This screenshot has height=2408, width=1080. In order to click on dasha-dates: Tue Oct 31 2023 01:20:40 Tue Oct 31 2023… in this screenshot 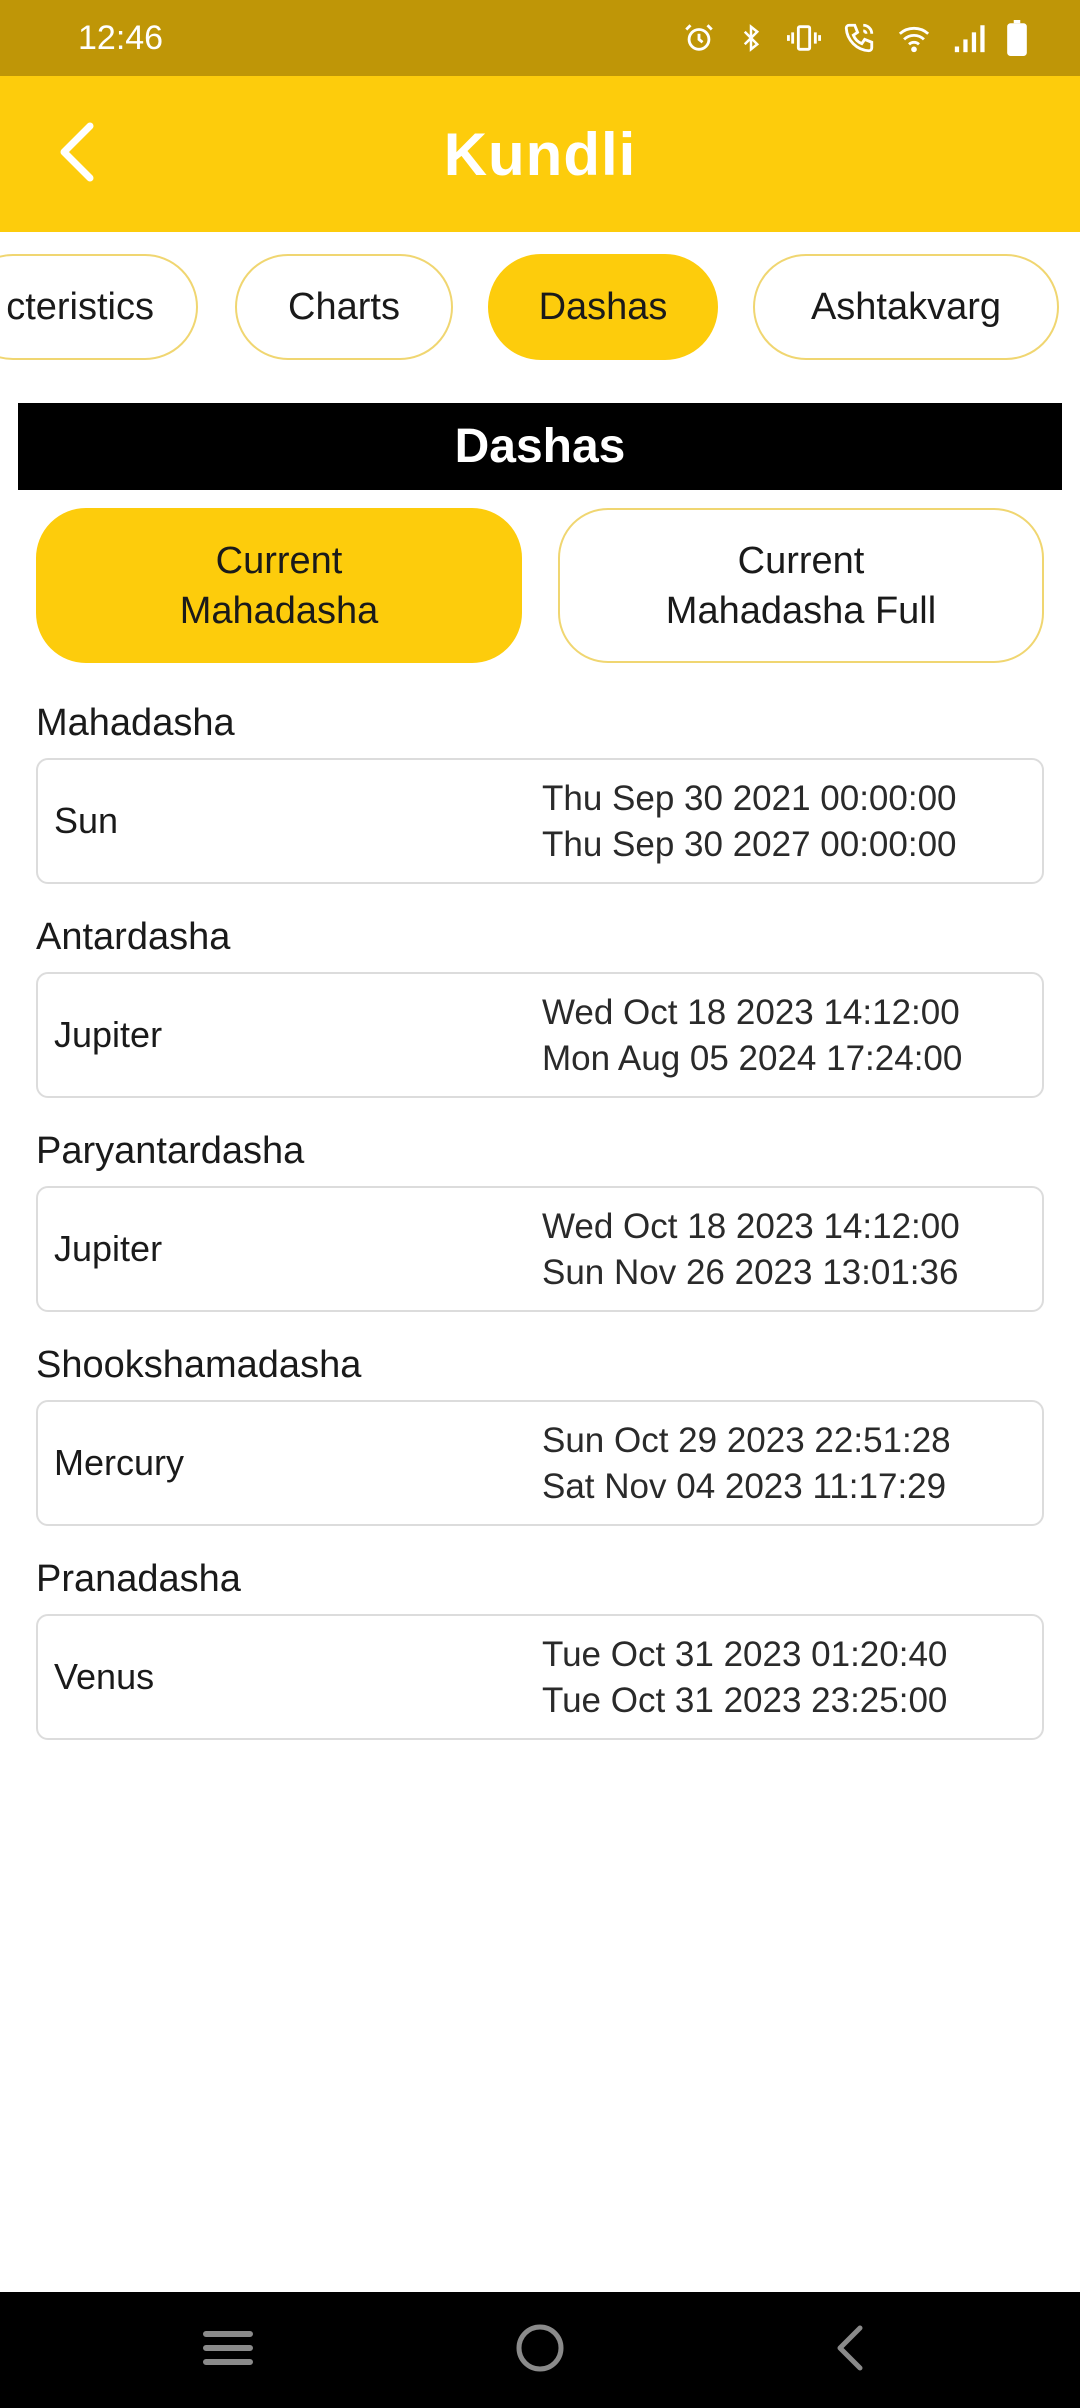, I will do `click(744, 1678)`.